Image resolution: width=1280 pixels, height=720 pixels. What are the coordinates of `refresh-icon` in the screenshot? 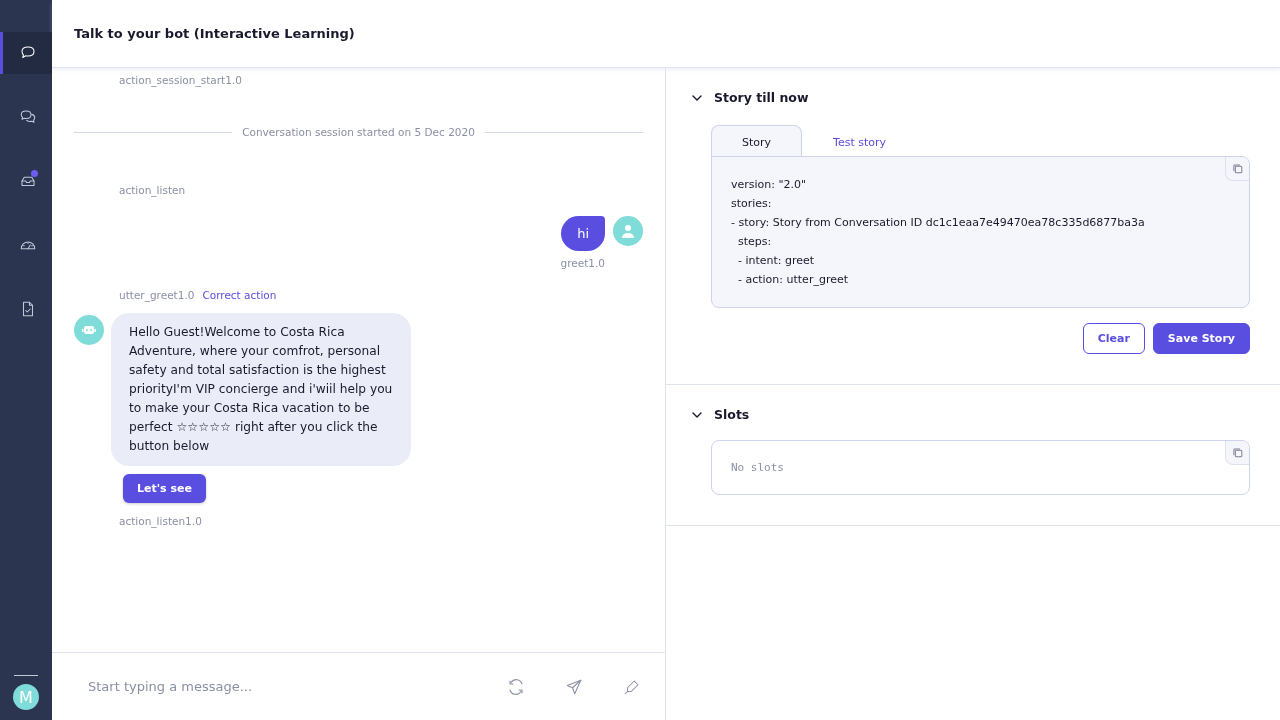 It's located at (516, 686).